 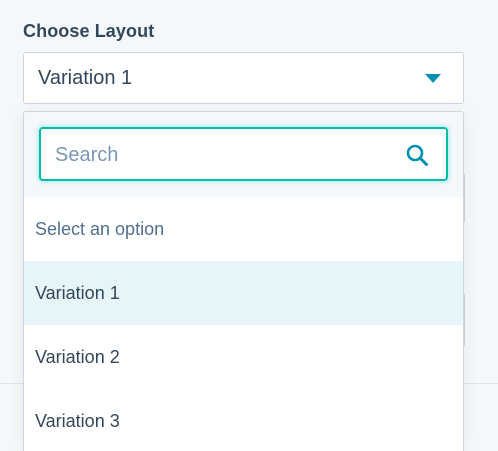 I want to click on search-input, so click(x=220, y=155).